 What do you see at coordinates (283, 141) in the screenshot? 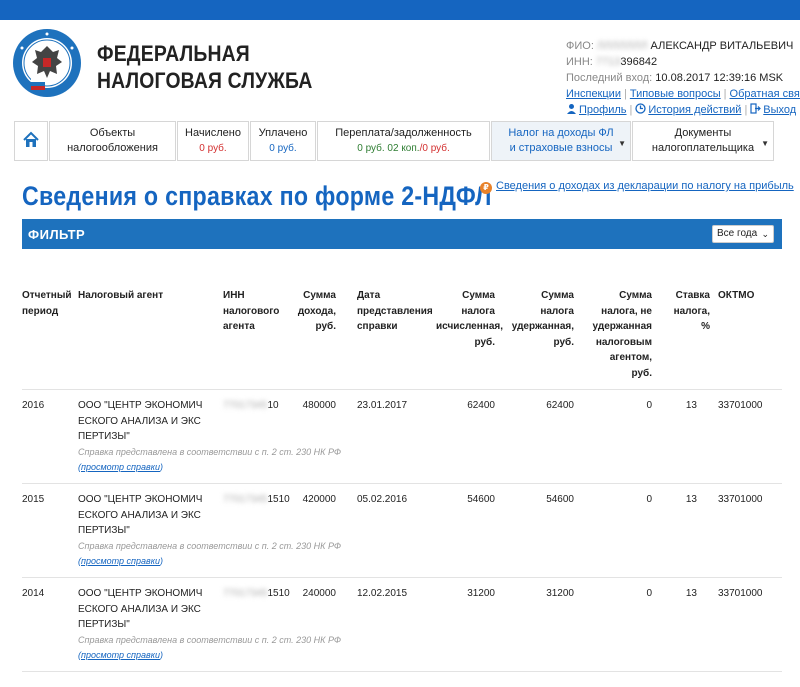
I see `nav-paid: Уплачено 0 руб.` at bounding box center [283, 141].